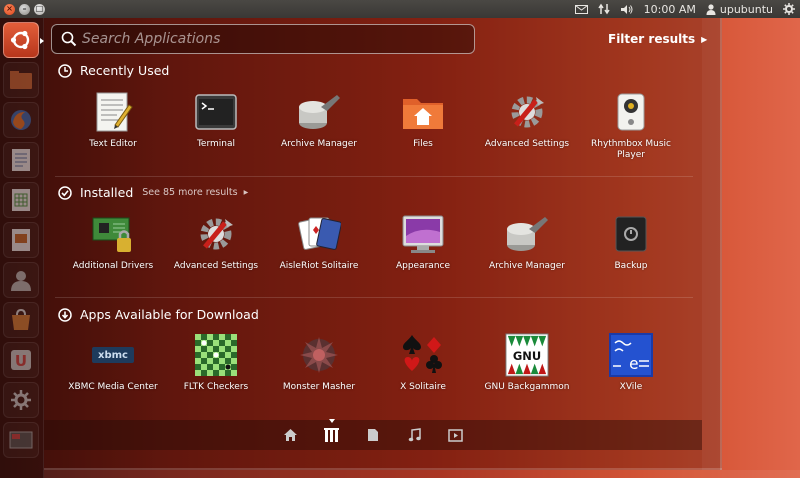 The width and height of the screenshot is (800, 478). I want to click on minimize-window-button: –, so click(24, 9).